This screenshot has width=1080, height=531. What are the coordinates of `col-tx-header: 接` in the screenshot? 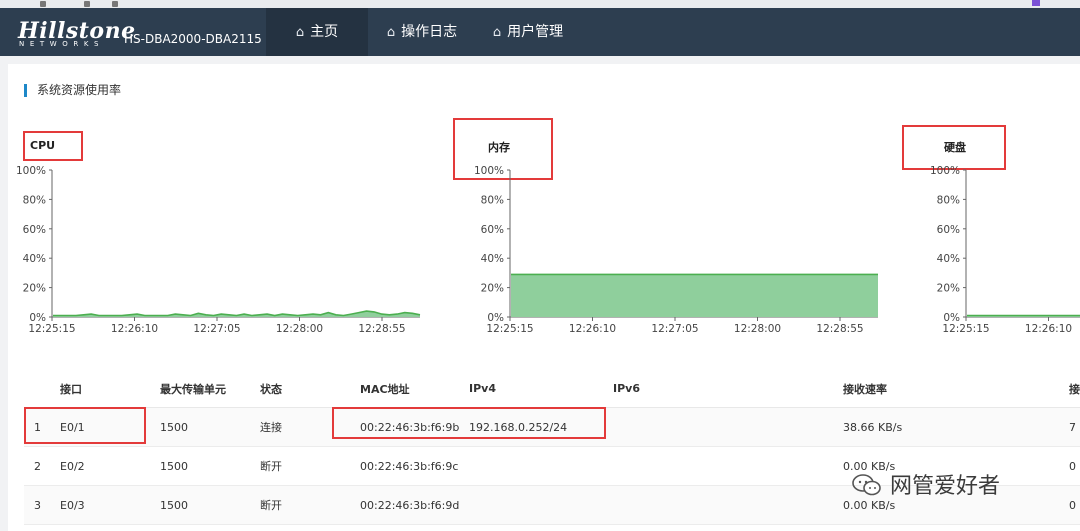 It's located at (1074, 389).